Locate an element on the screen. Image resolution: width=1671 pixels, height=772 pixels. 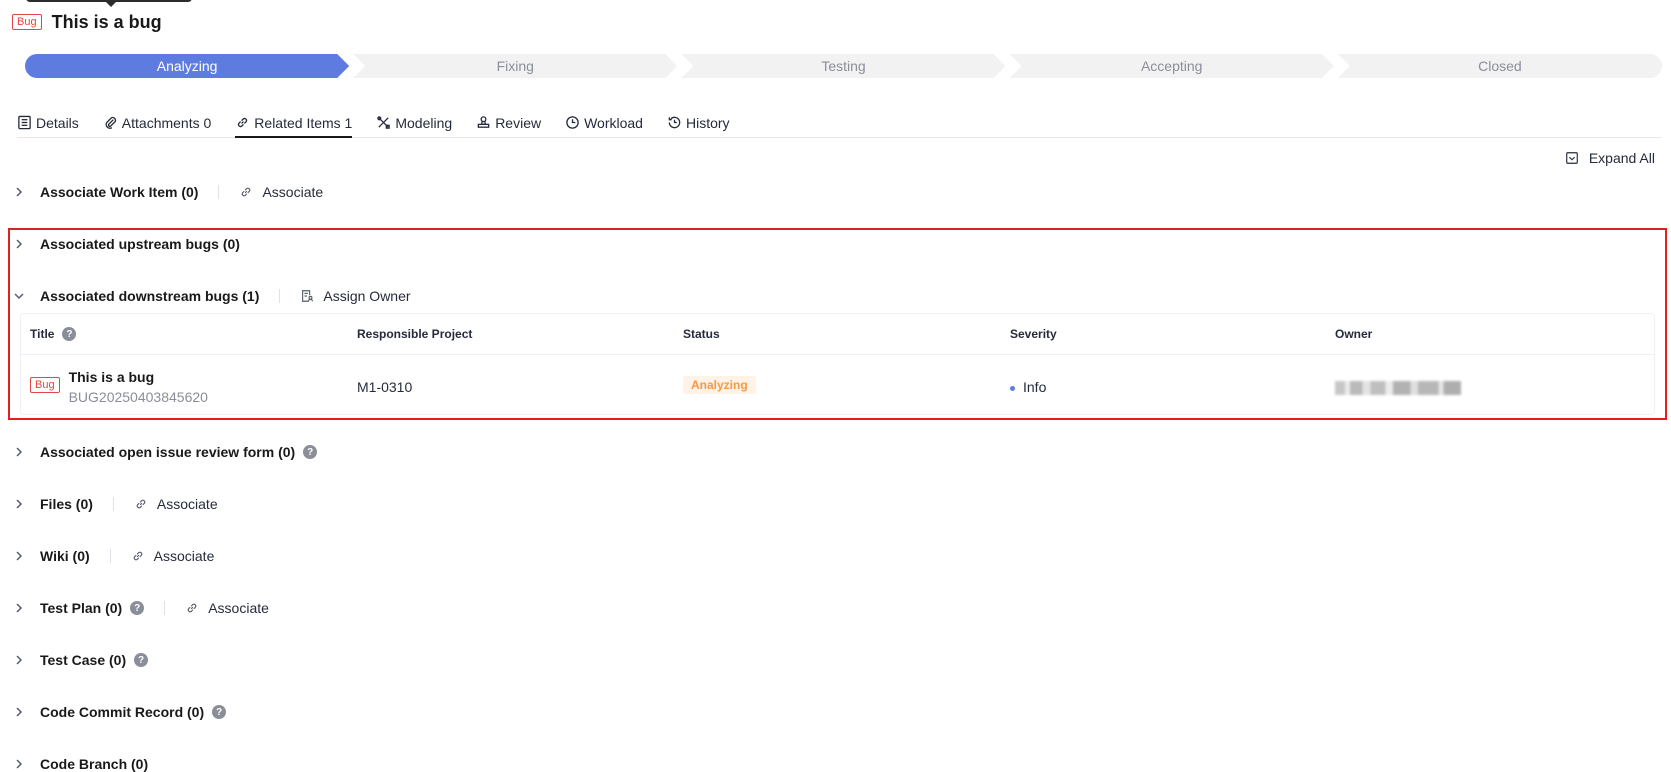
row-title-block: This is a bug BUG20250403845620 is located at coordinates (138, 387).